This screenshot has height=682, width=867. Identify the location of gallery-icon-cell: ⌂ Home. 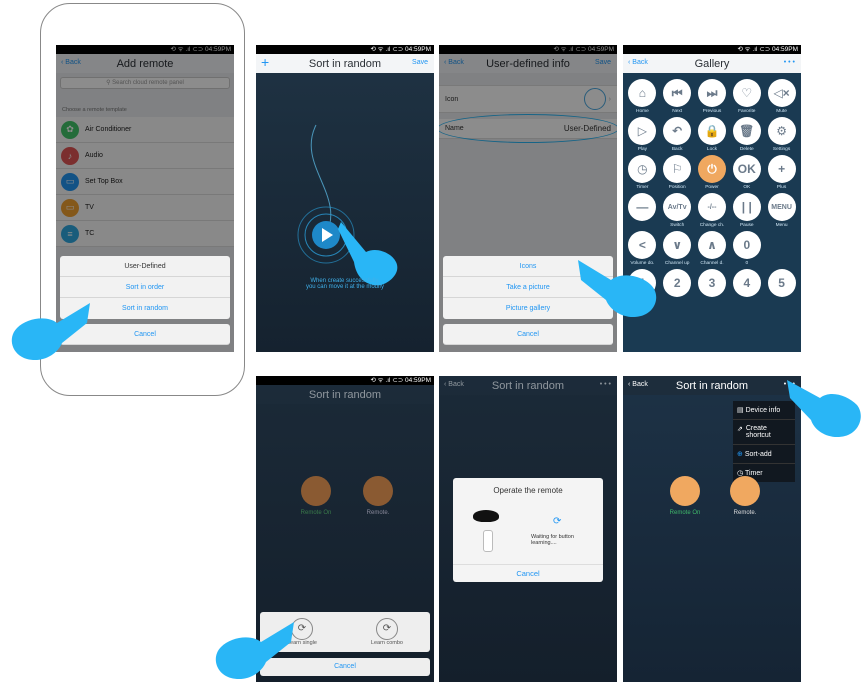
(642, 97).